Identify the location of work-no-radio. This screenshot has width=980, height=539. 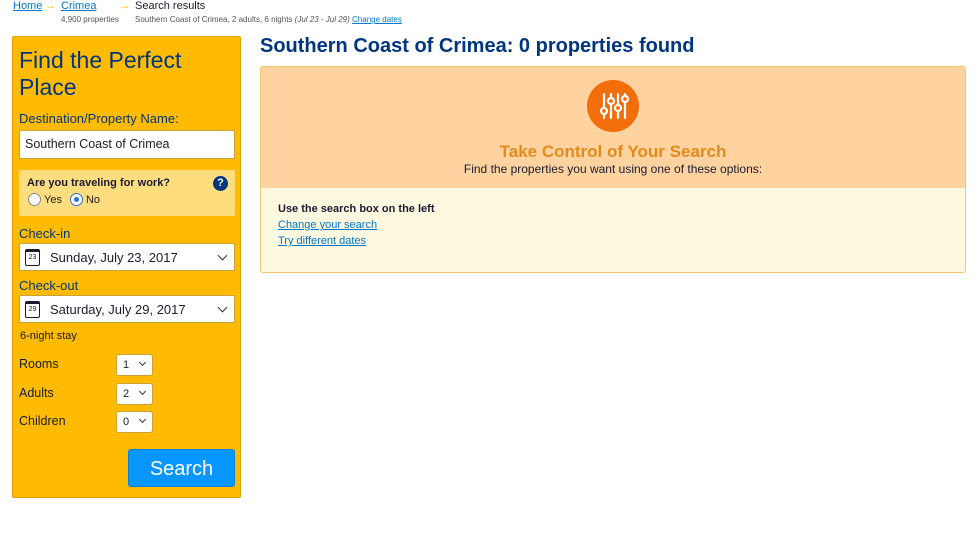
(76, 199).